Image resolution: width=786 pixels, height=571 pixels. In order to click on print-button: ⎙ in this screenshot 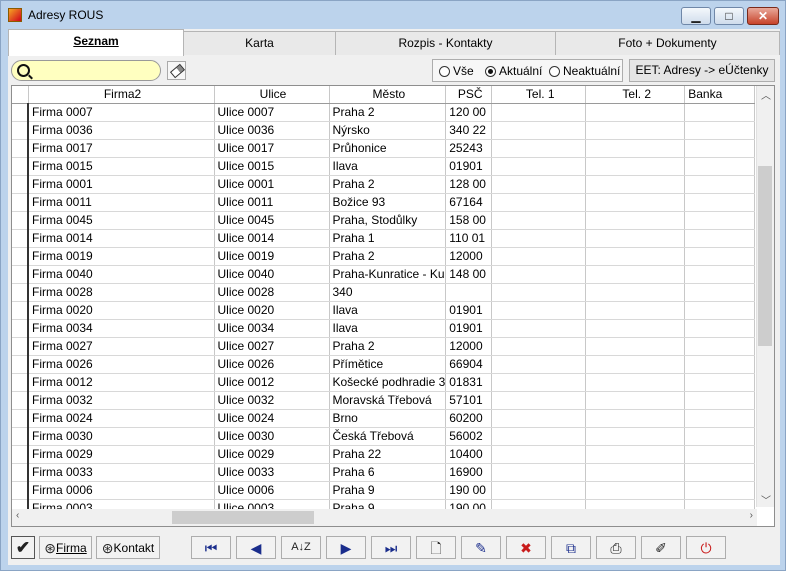, I will do `click(616, 547)`.